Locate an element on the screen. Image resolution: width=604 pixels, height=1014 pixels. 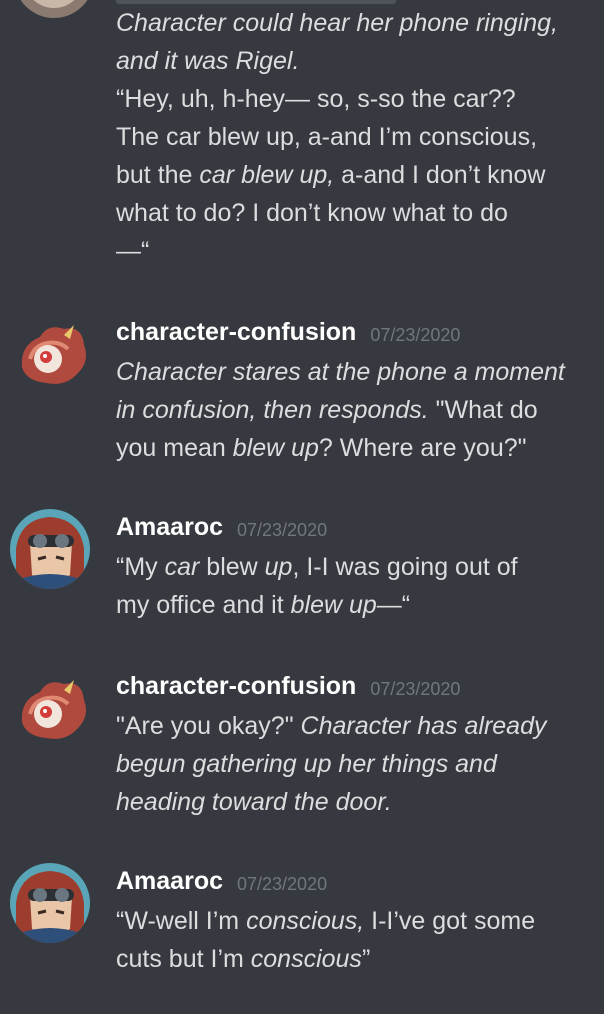
message-text: “My is located at coordinates (140, 567).